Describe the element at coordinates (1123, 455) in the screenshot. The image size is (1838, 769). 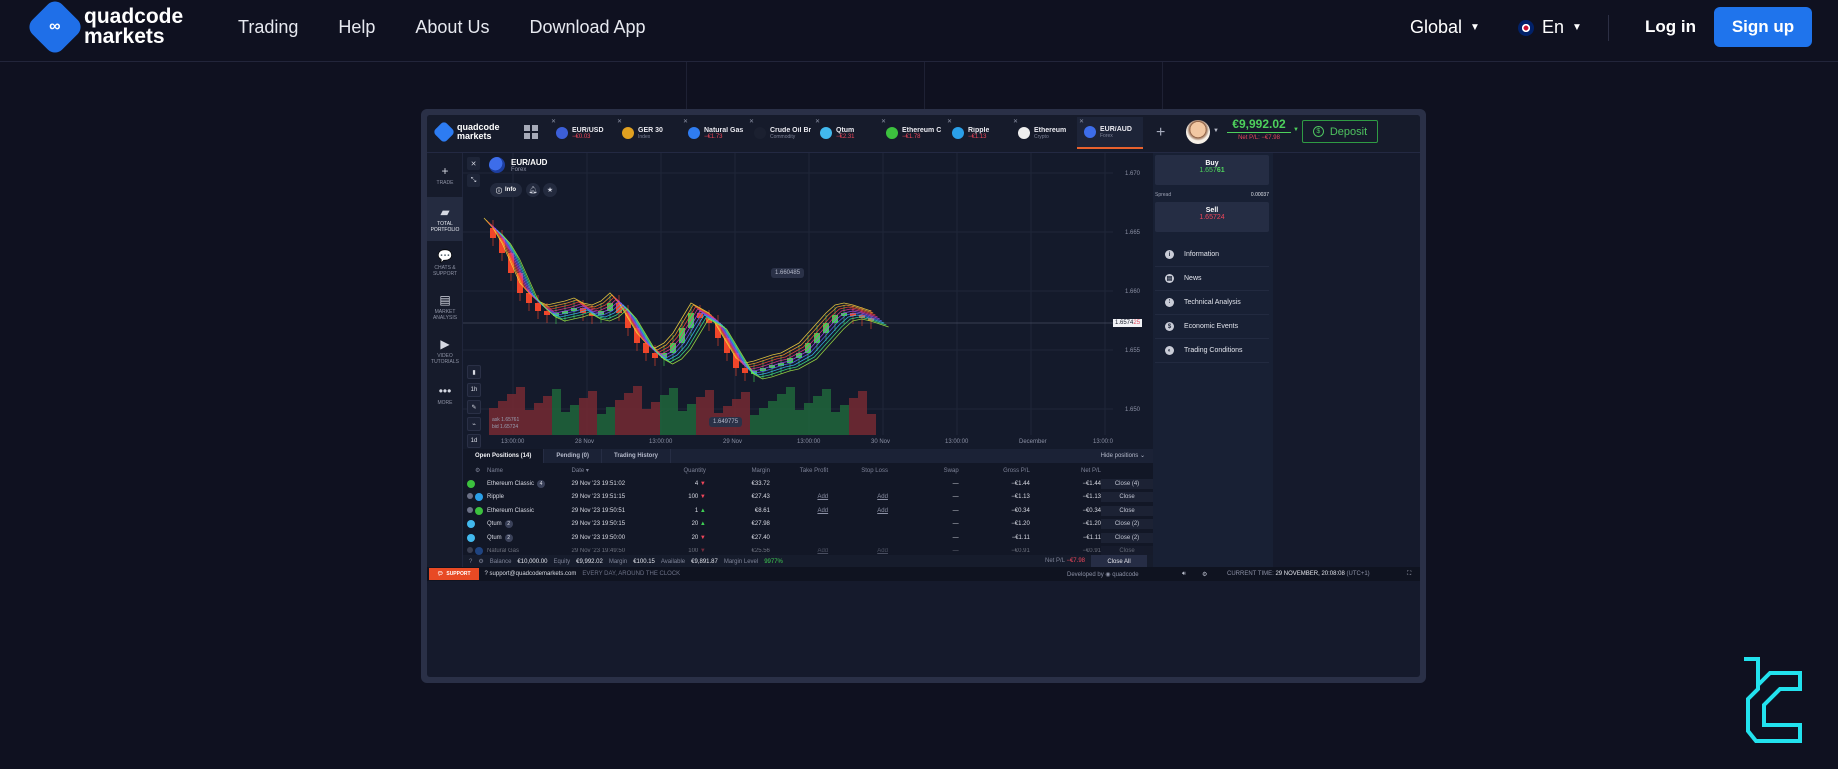
I see `hide-positions-button: Hide positions ⌄` at that location.